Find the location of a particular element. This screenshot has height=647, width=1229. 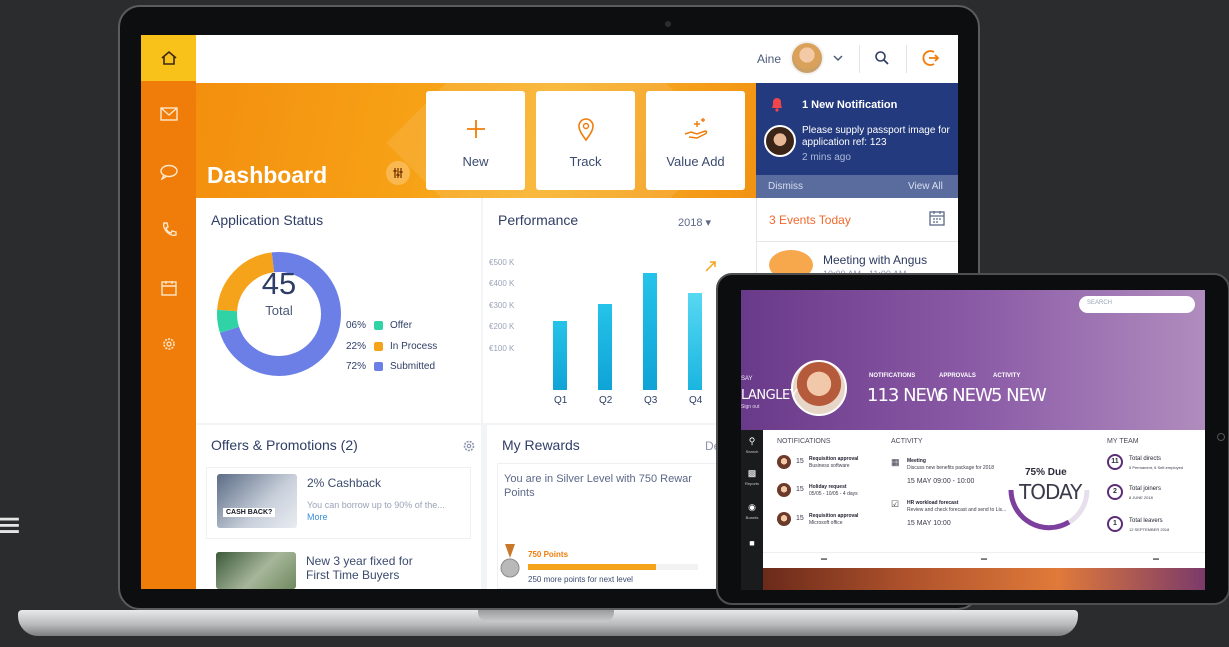

notification-time: 2 mins ago is located at coordinates (826, 157).